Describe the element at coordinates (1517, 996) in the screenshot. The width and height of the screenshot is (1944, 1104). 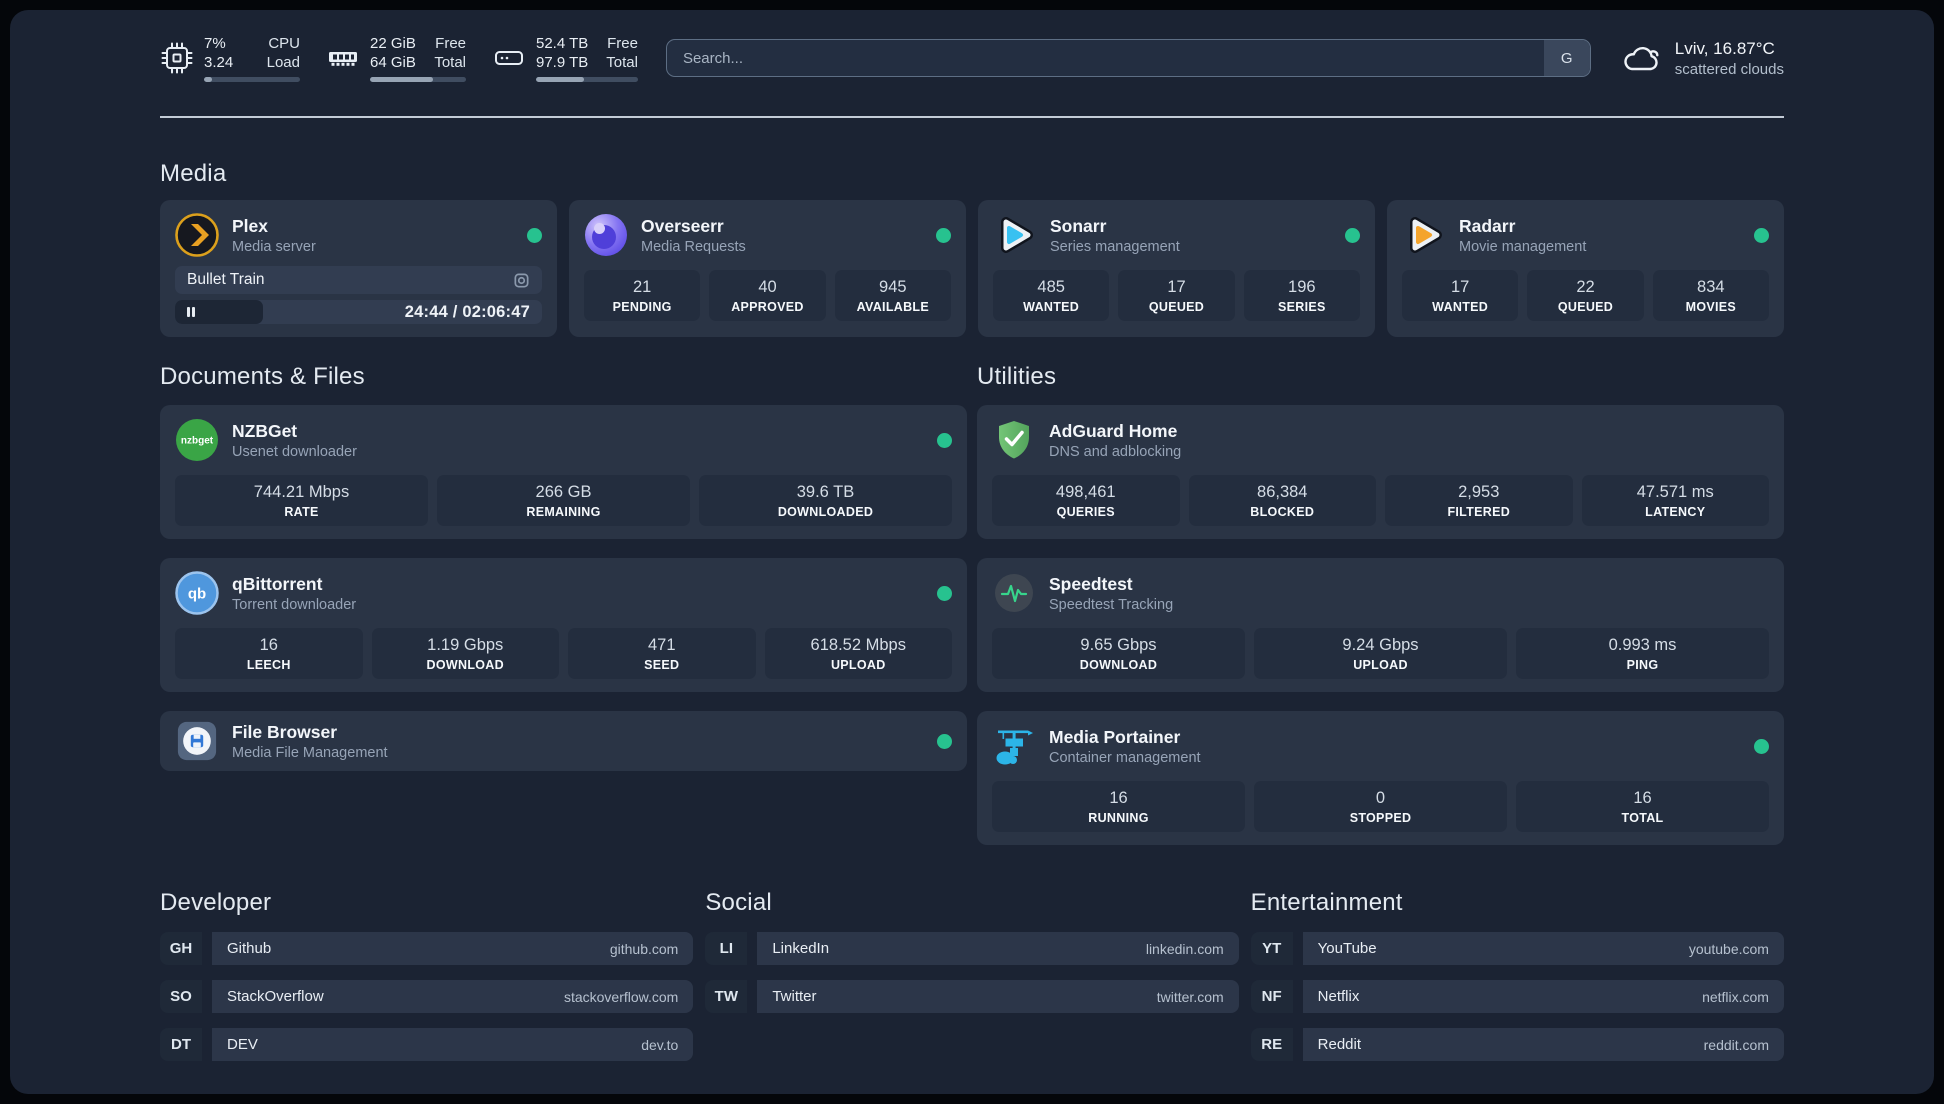
I see `bookmark-netflix: NF Netflix netflix.com` at that location.